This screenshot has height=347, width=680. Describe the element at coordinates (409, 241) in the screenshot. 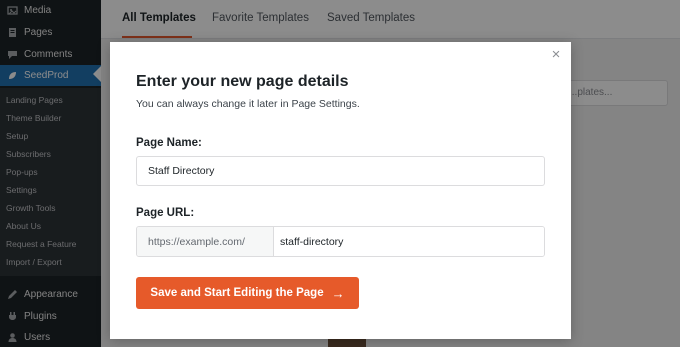

I see `page-url-slug-input` at that location.